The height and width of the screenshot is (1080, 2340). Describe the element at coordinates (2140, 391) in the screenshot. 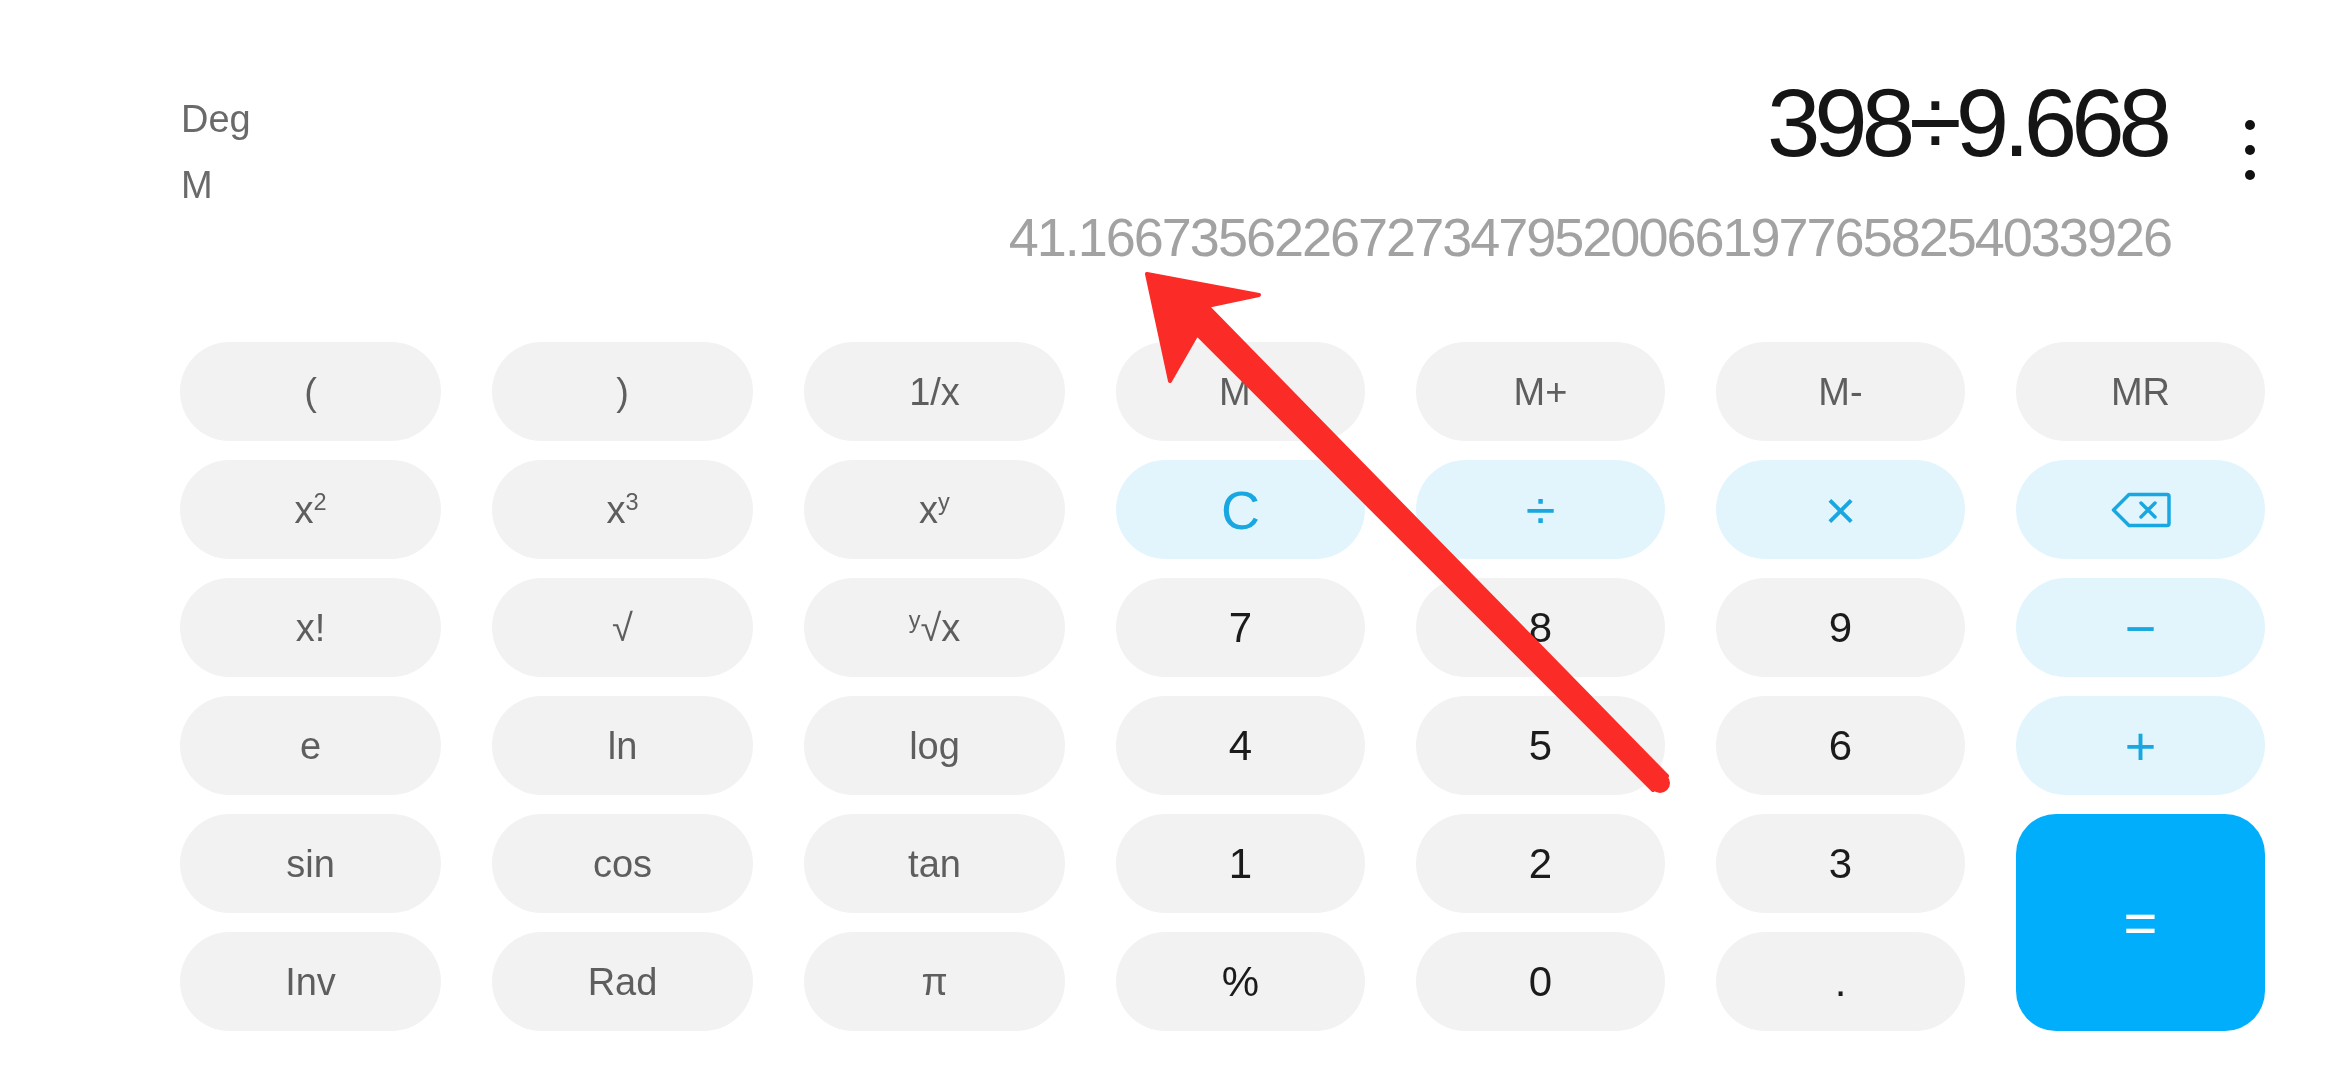

I see `memory-key: MR` at that location.